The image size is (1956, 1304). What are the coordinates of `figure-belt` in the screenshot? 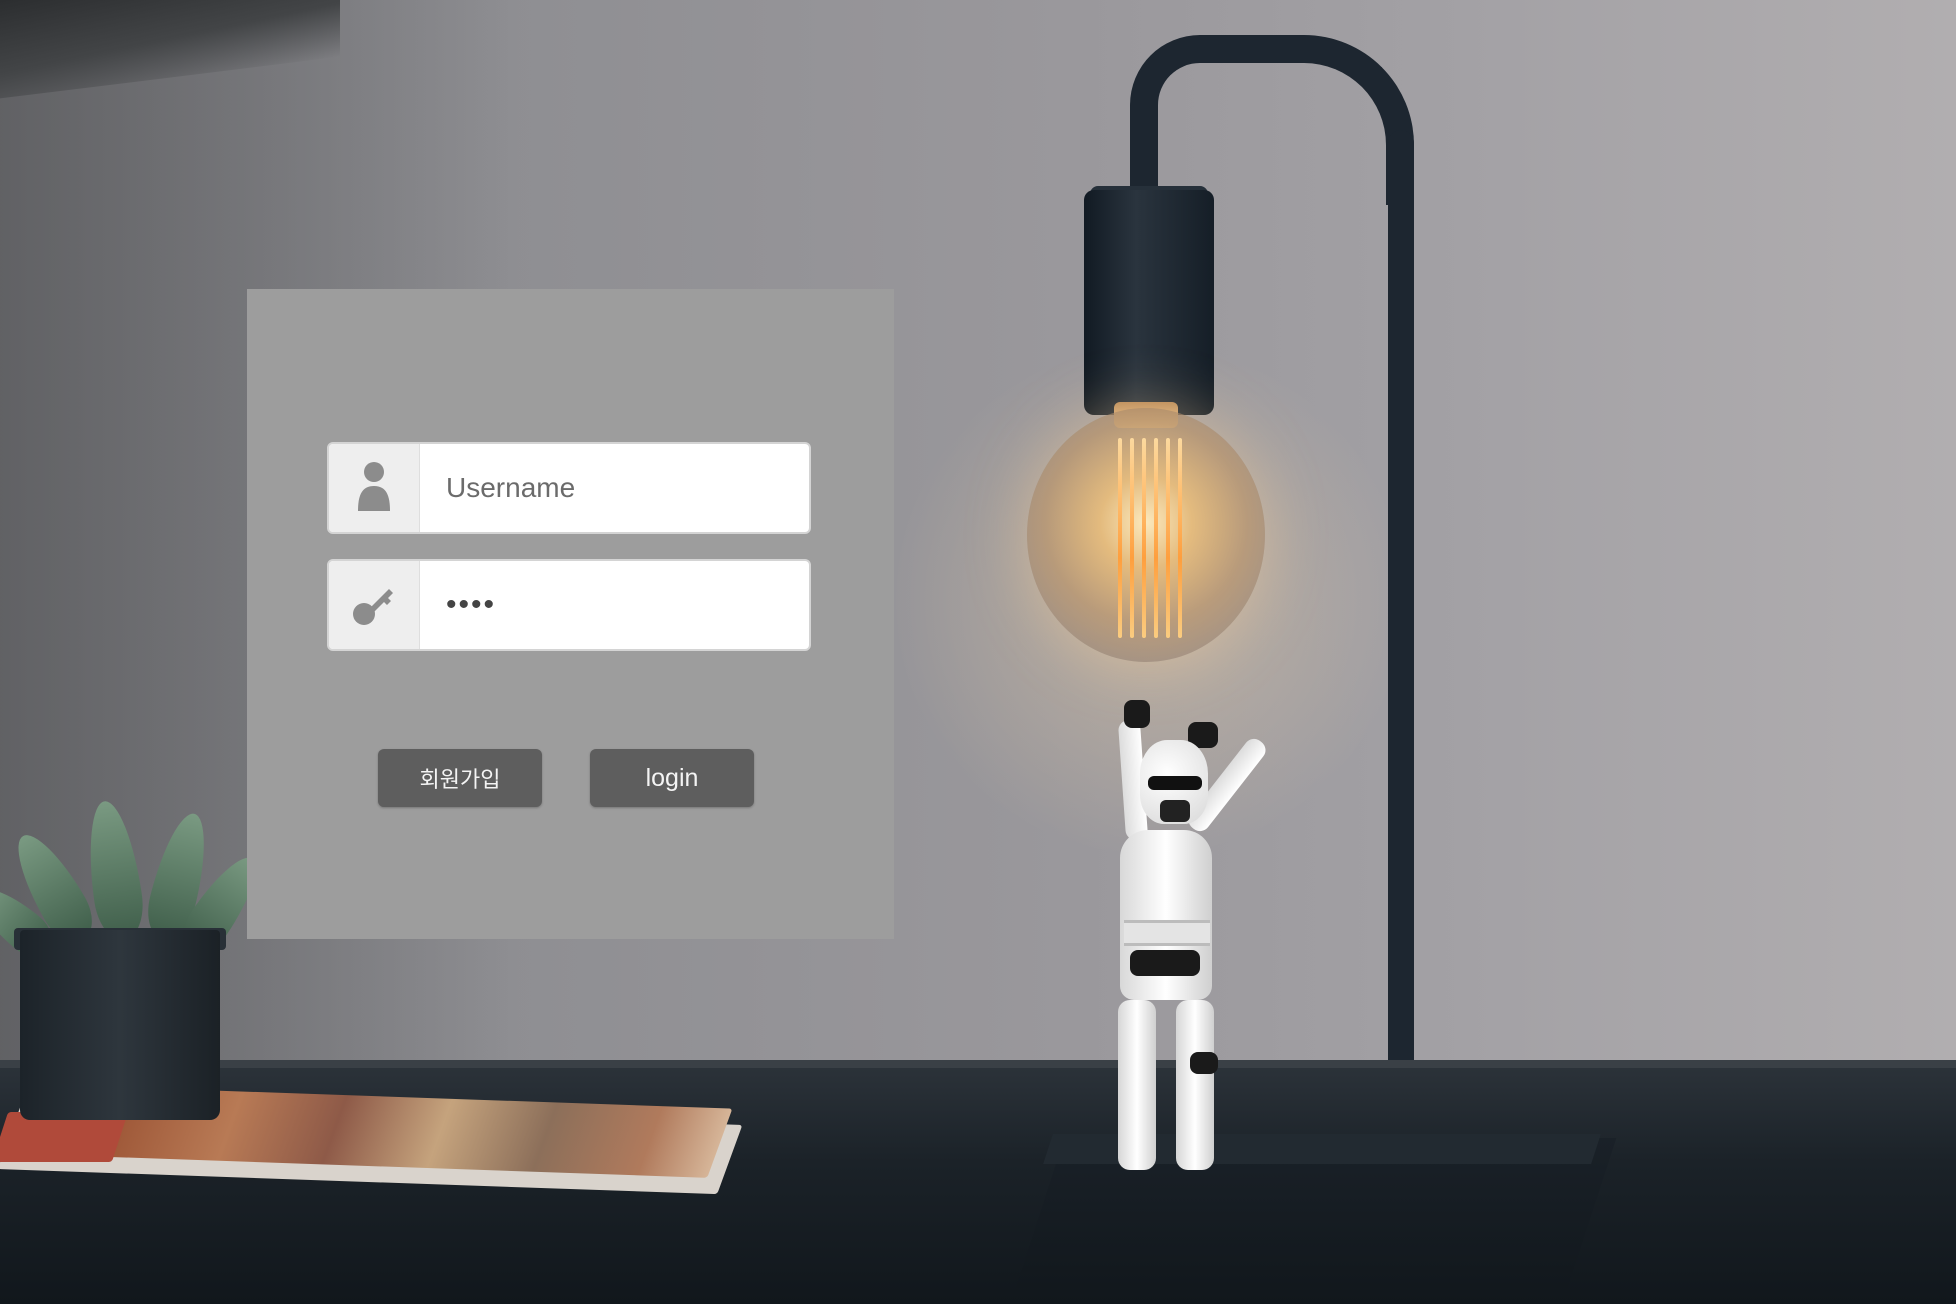 It's located at (1167, 933).